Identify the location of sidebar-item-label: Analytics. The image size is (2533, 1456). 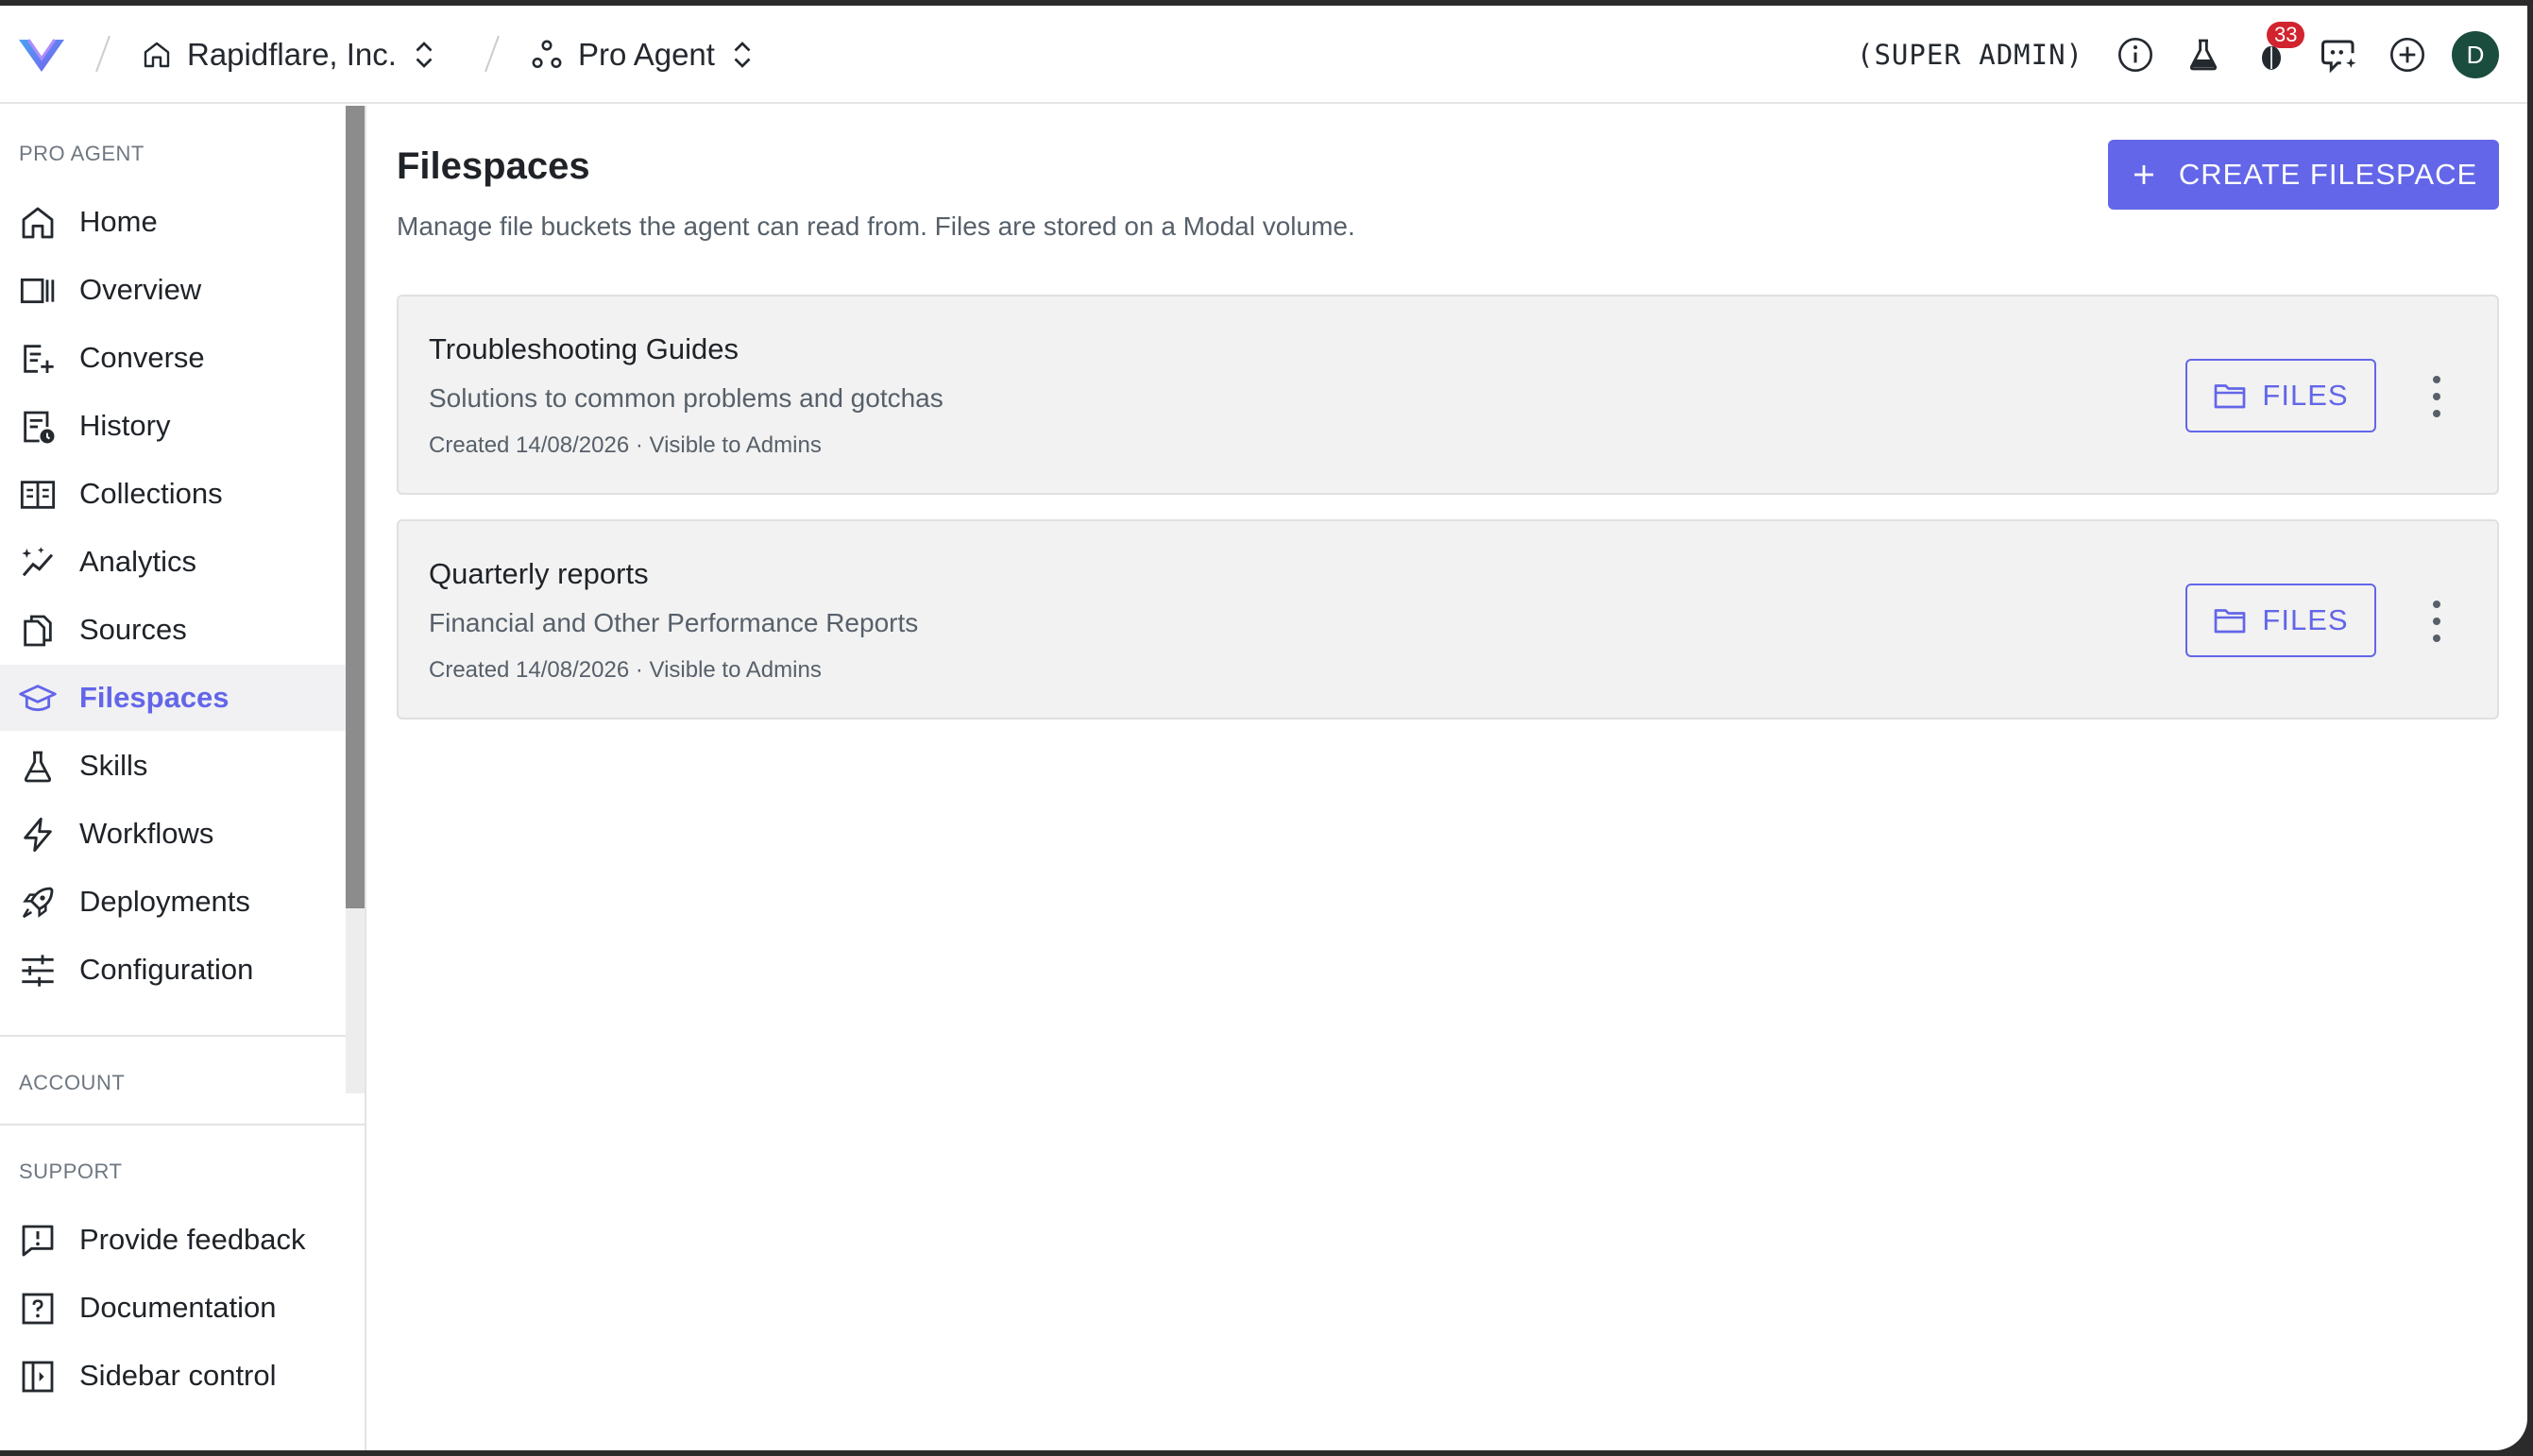
(138, 561).